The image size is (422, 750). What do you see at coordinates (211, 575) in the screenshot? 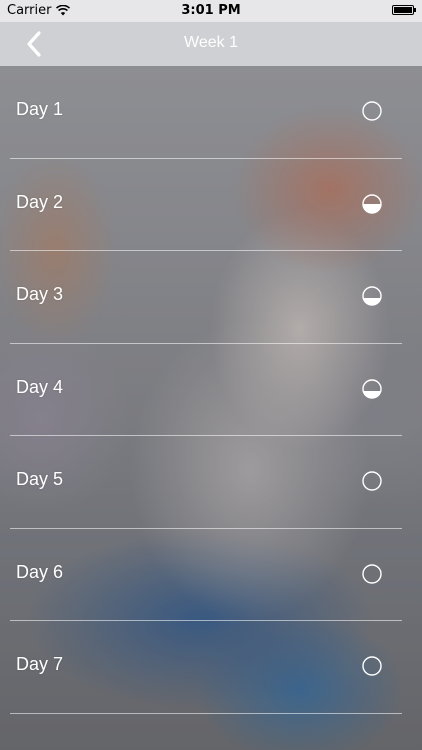
I see `day-row: Day 6` at bounding box center [211, 575].